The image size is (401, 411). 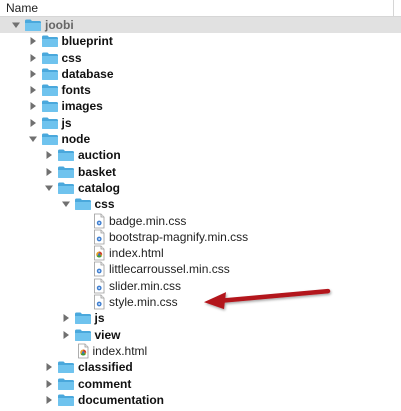 I want to click on folder-label: basket, so click(x=97, y=171).